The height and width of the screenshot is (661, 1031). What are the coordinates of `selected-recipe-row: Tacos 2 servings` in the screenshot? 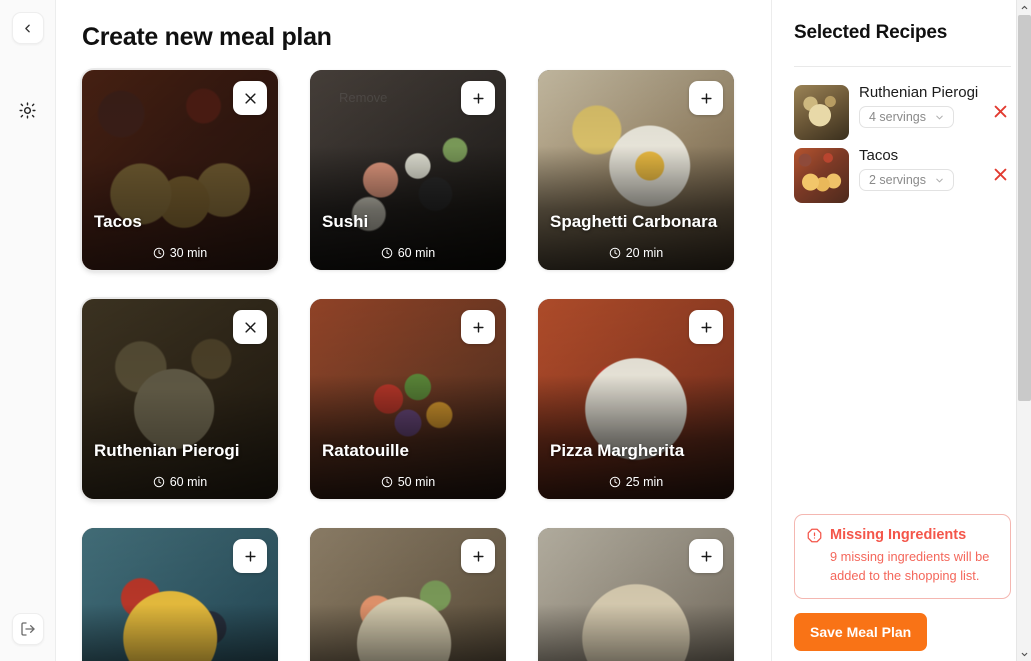 It's located at (902, 175).